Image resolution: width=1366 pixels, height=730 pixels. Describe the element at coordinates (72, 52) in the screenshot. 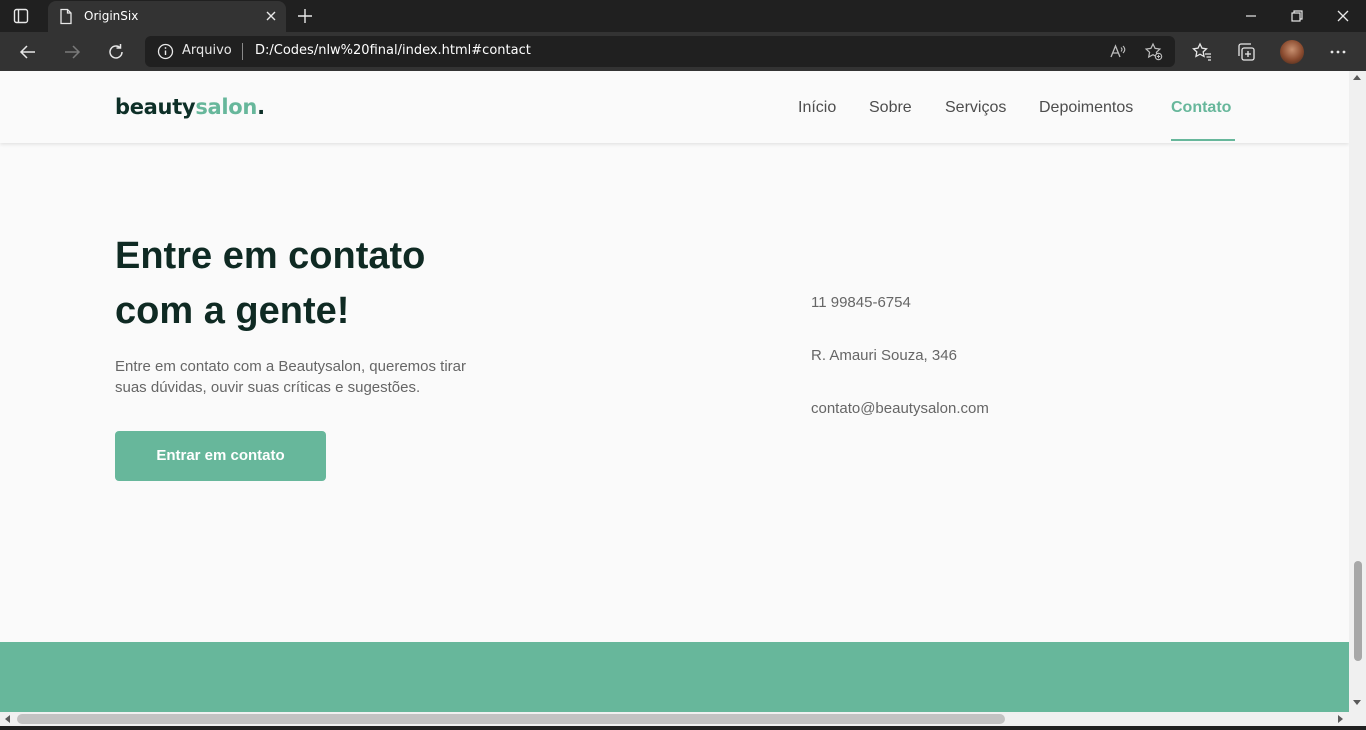

I see `forward-icon` at that location.